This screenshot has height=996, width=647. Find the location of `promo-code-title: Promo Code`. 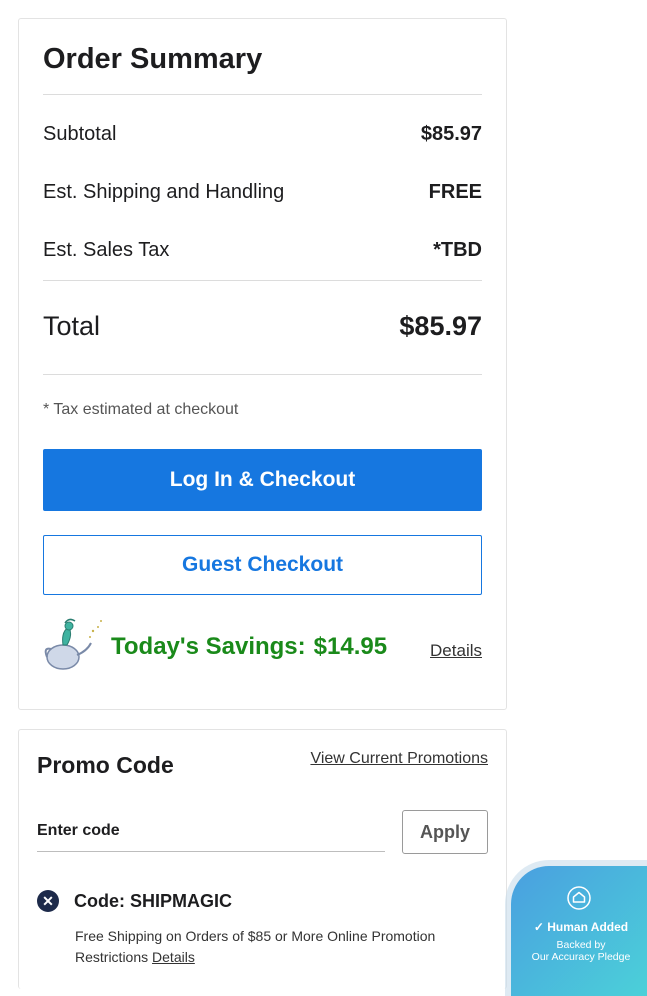

promo-code-title: Promo Code is located at coordinates (105, 765).